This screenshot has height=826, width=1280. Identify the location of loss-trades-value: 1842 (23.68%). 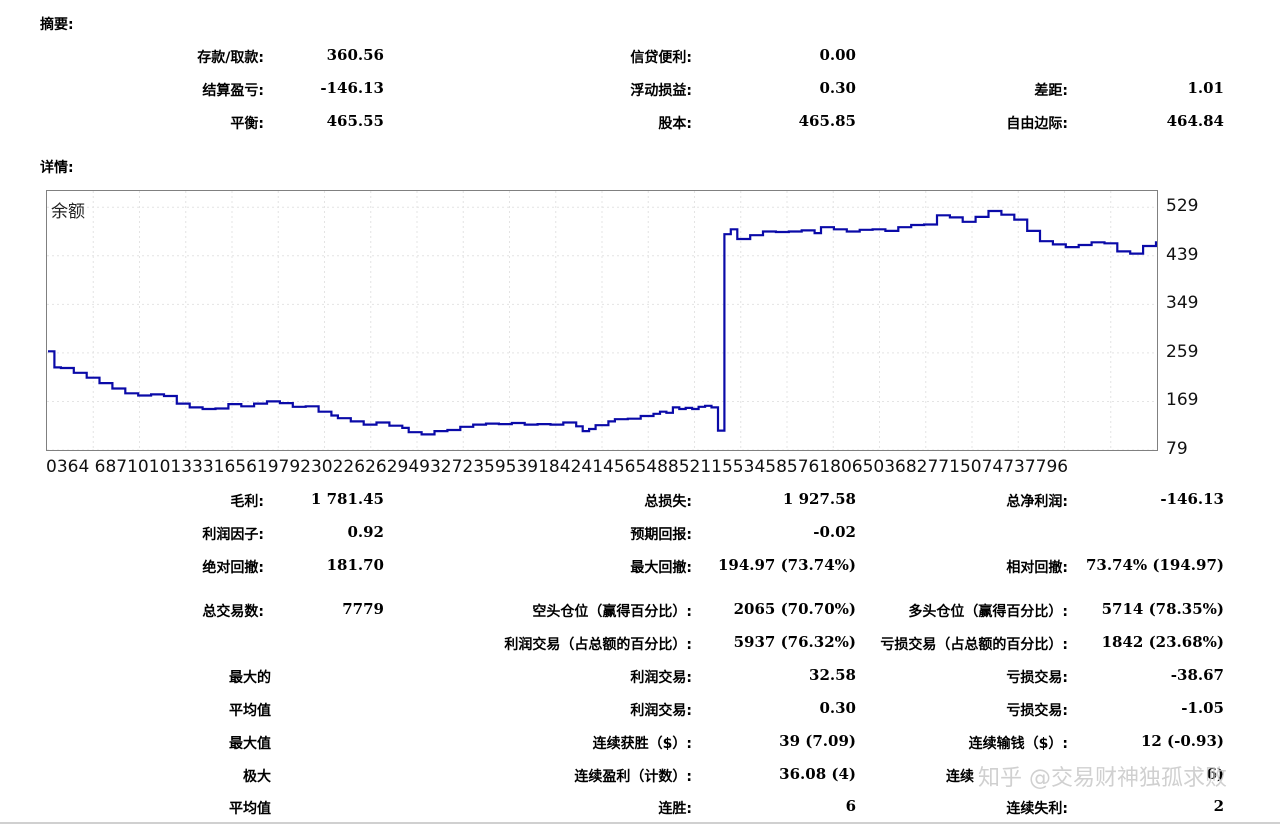
(1162, 642).